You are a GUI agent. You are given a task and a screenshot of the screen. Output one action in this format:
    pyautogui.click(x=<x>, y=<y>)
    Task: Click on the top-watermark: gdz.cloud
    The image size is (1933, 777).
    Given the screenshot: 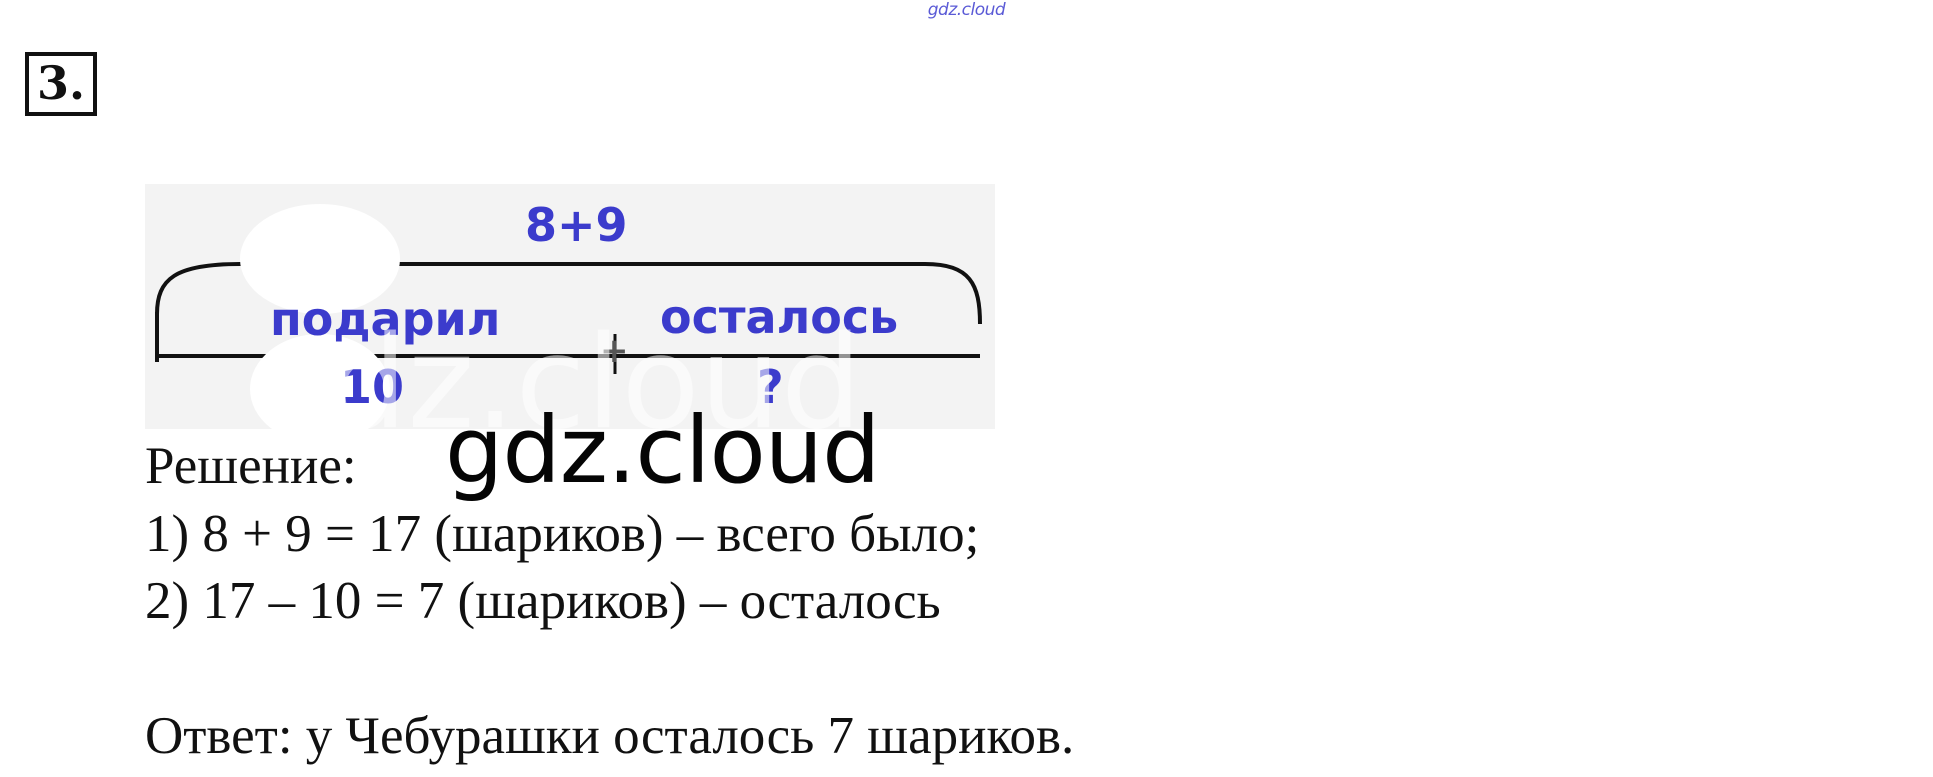 What is the action you would take?
    pyautogui.click(x=966, y=10)
    